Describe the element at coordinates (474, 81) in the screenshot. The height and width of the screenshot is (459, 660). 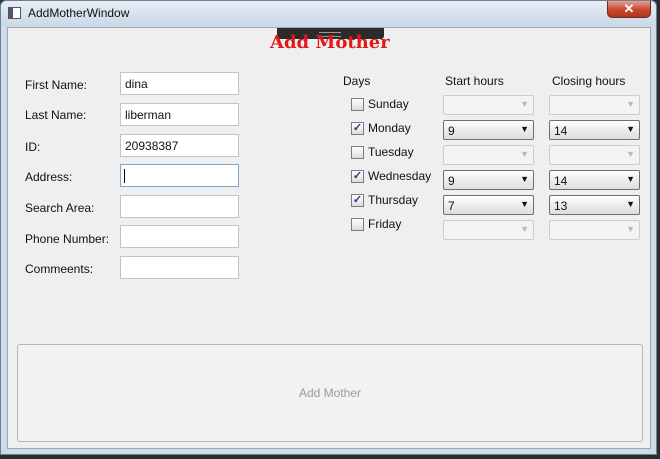
I see `start-hours-header: Start hours` at that location.